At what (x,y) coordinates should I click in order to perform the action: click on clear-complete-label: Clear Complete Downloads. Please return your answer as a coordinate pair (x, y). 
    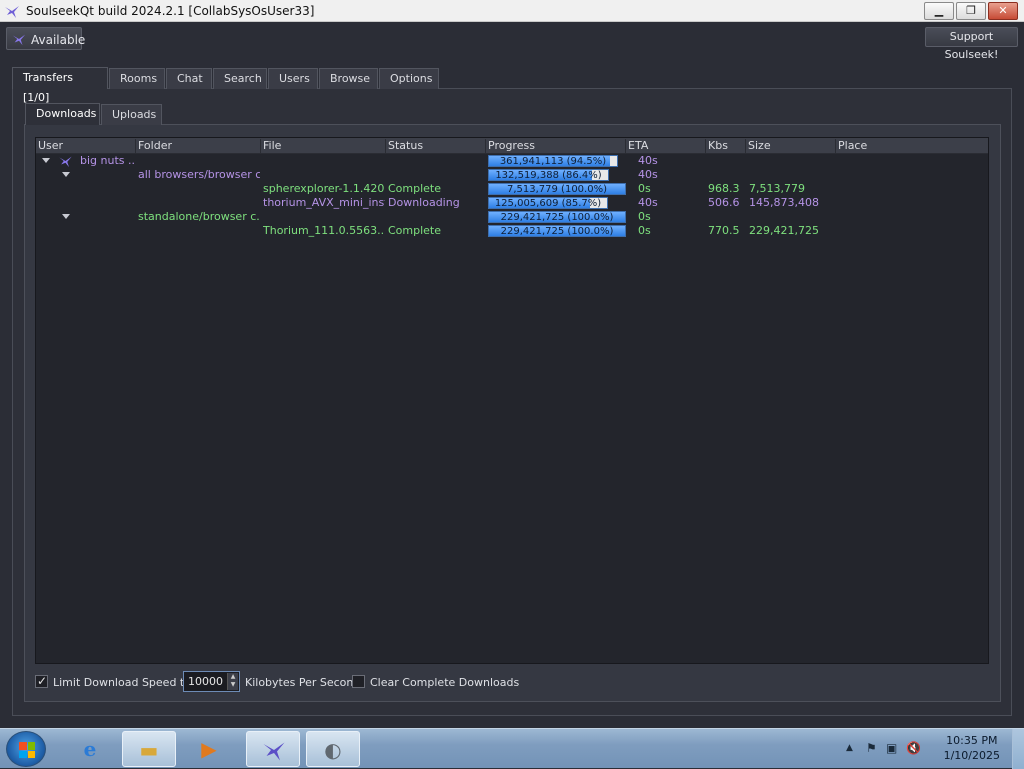
    Looking at the image, I should click on (445, 682).